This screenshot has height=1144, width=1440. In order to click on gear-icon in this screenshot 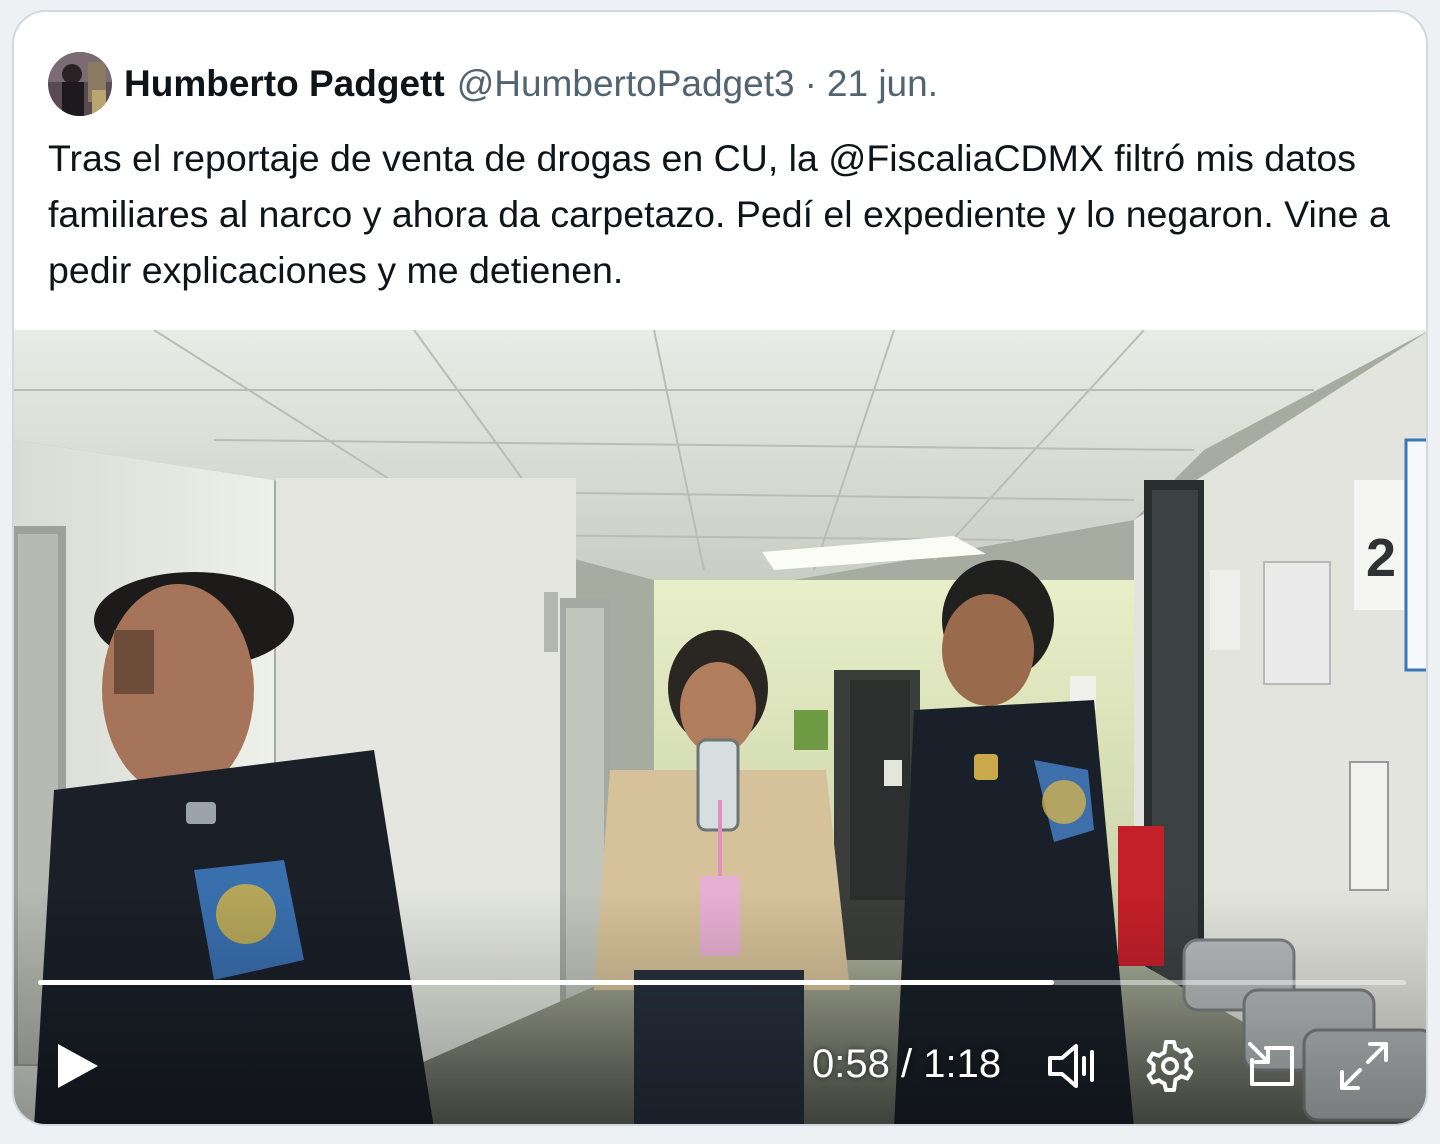, I will do `click(1170, 1066)`.